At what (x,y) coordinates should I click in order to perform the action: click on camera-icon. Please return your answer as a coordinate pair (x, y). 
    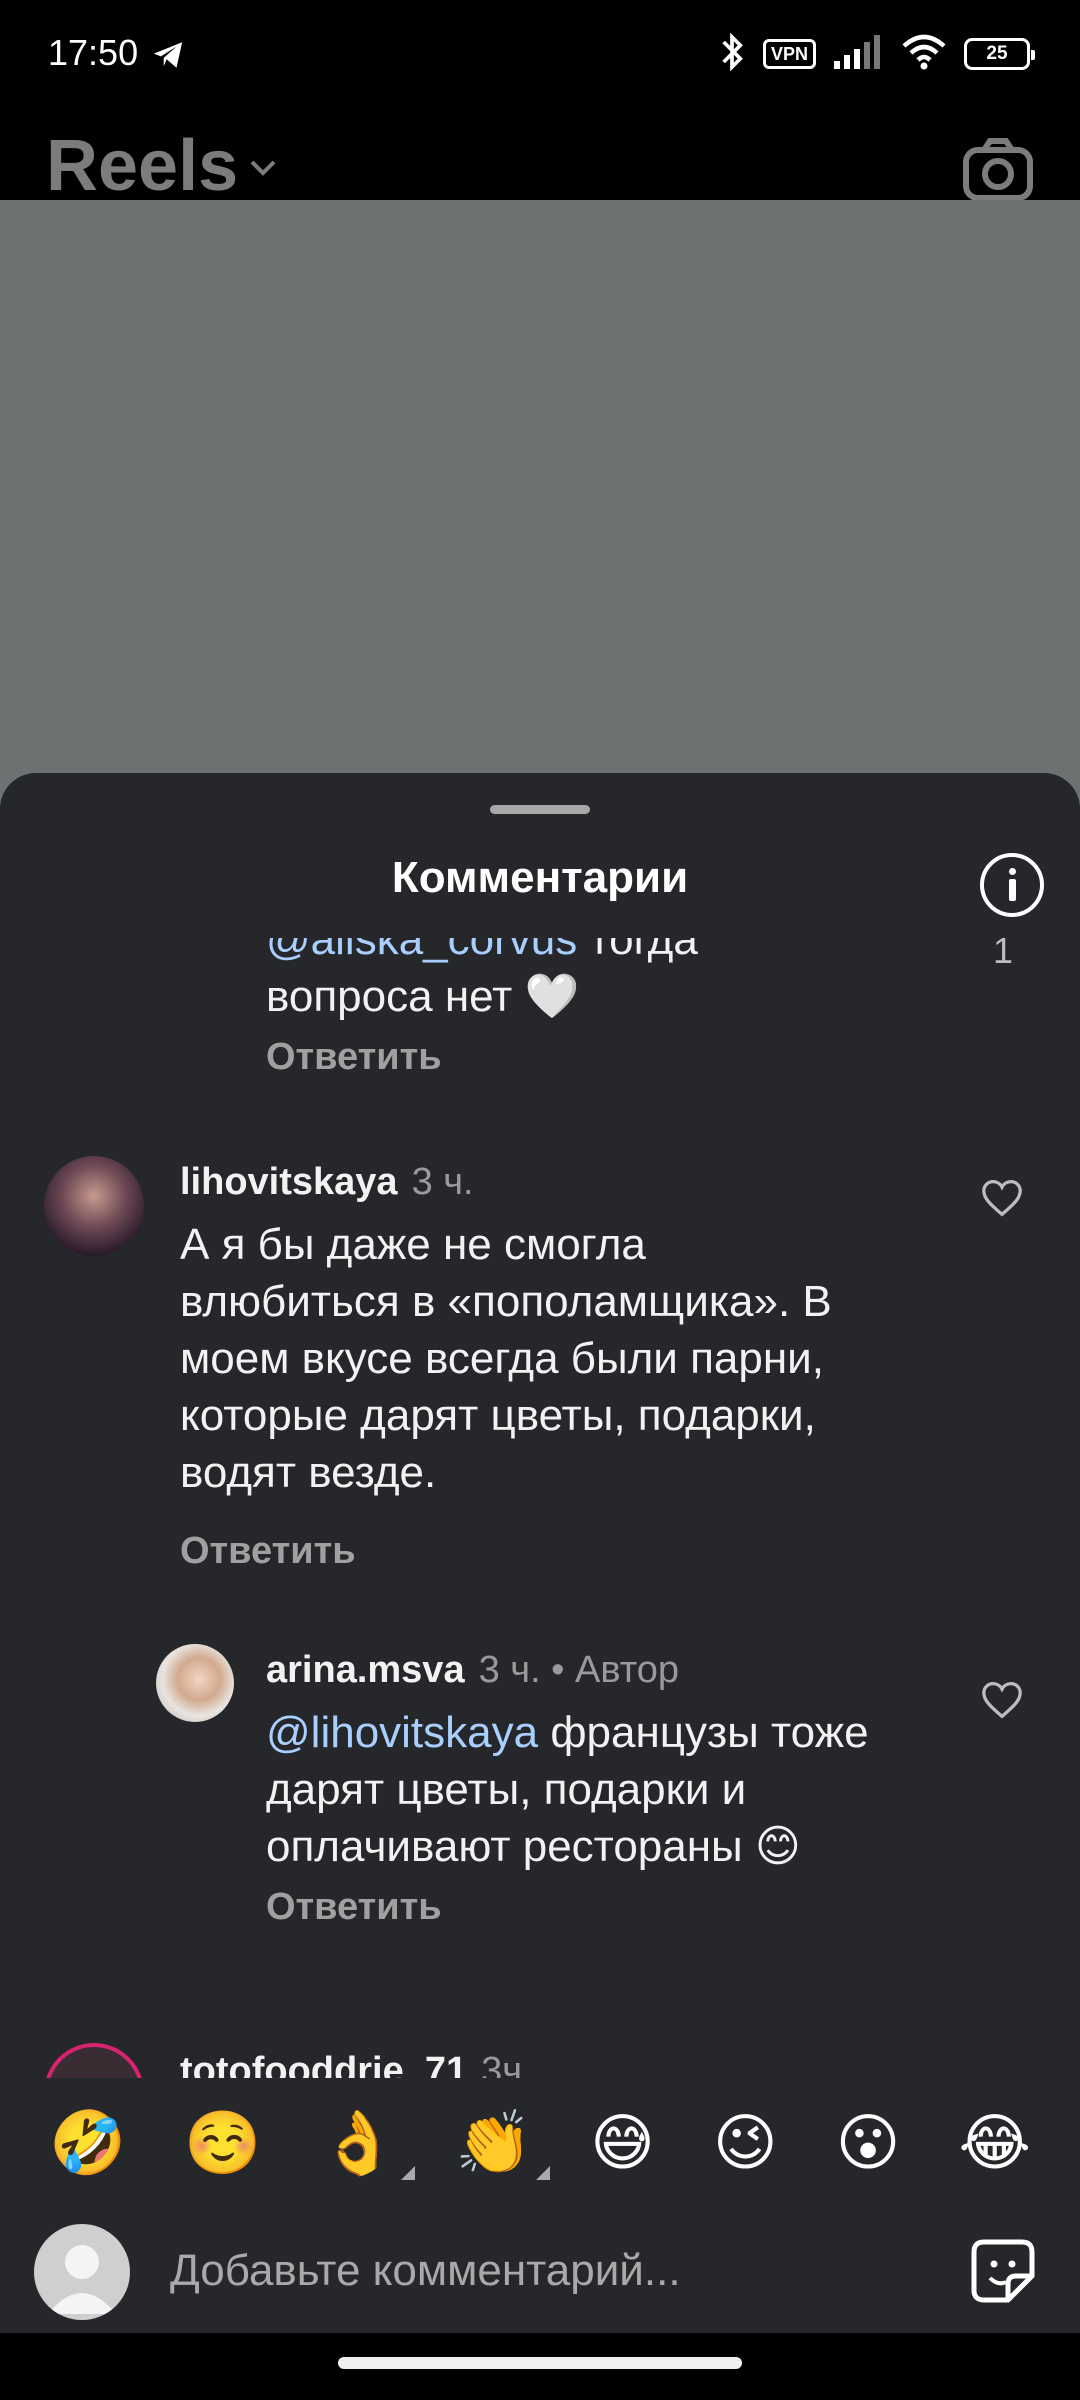
    Looking at the image, I should click on (998, 172).